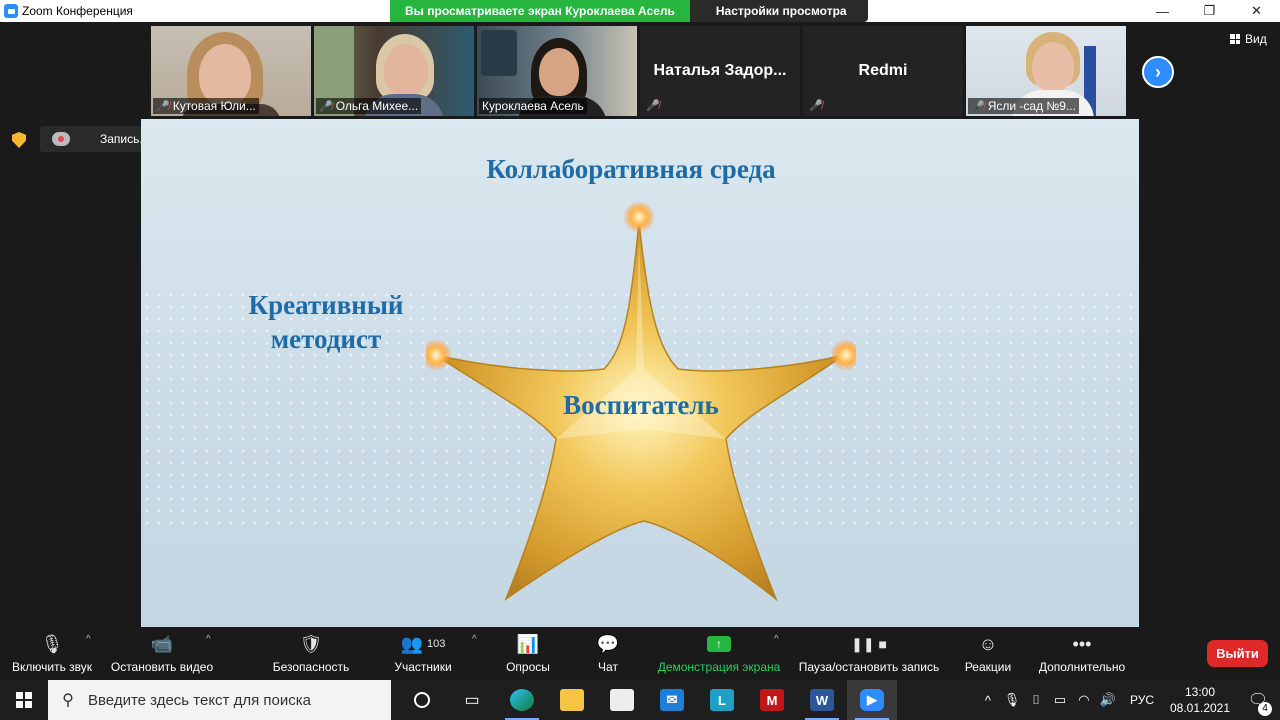  What do you see at coordinates (162, 655) in the screenshot?
I see `stop-video-button: 📹 Остановить видео ^` at bounding box center [162, 655].